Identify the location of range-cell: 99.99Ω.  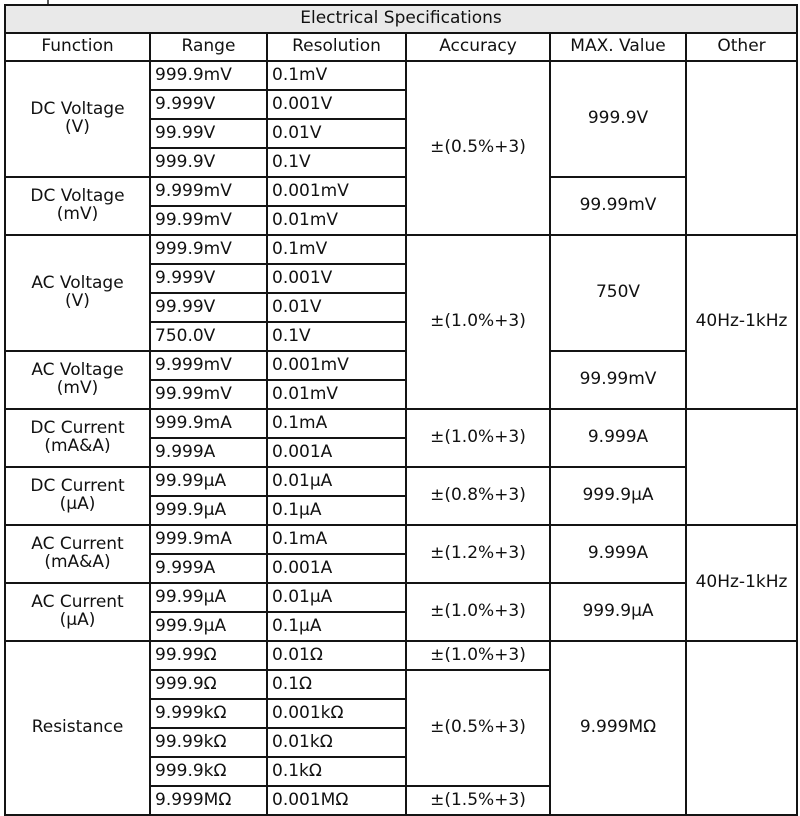
(208, 655).